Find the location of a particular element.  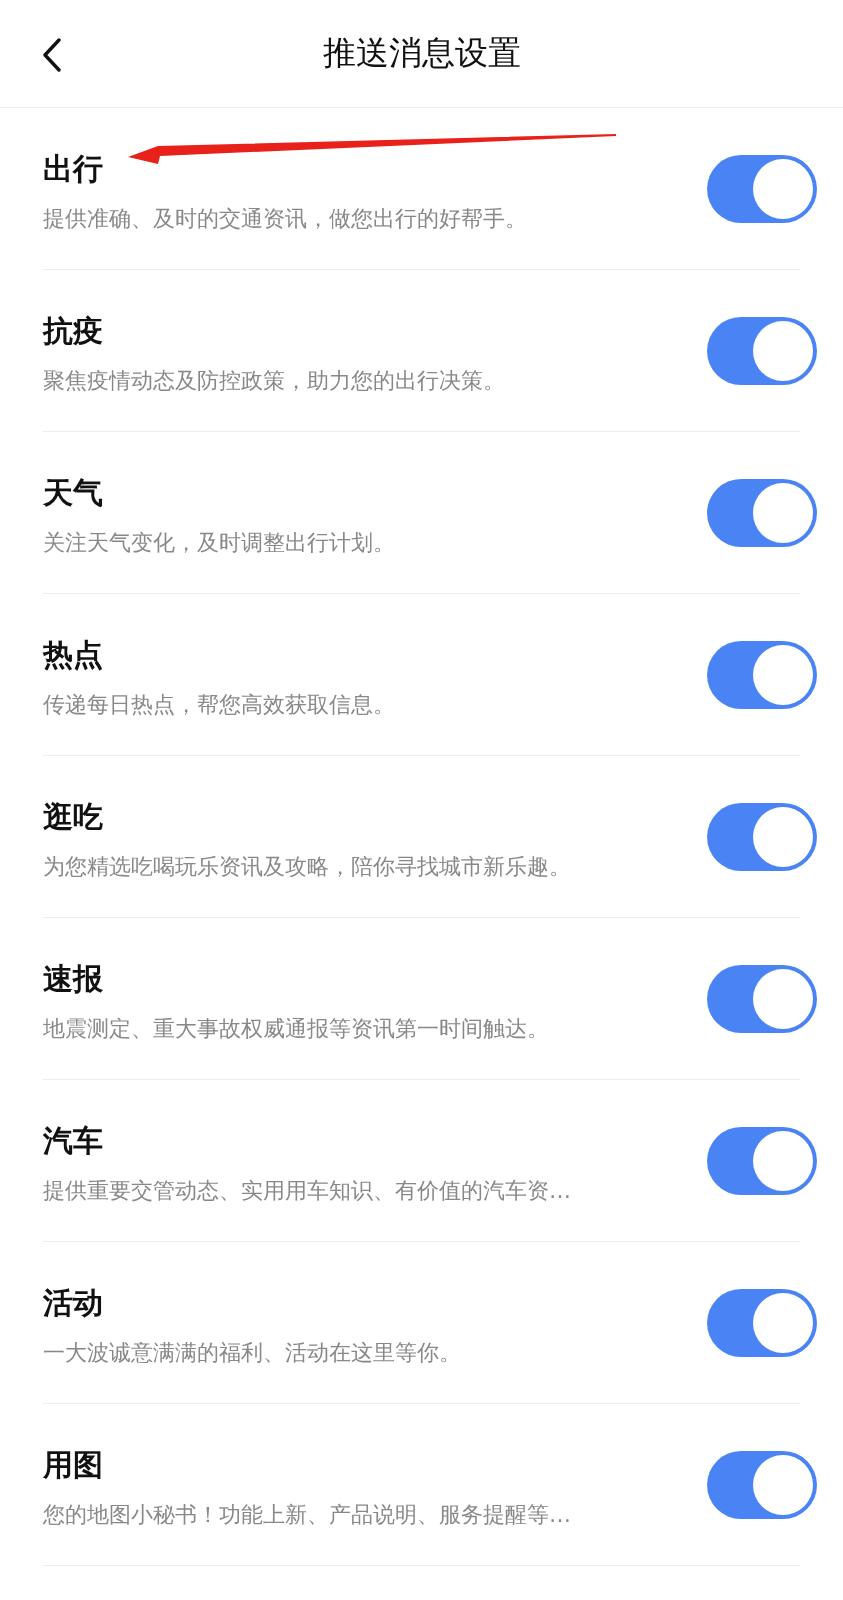

setting-title: 逛吃 is located at coordinates (73, 817).